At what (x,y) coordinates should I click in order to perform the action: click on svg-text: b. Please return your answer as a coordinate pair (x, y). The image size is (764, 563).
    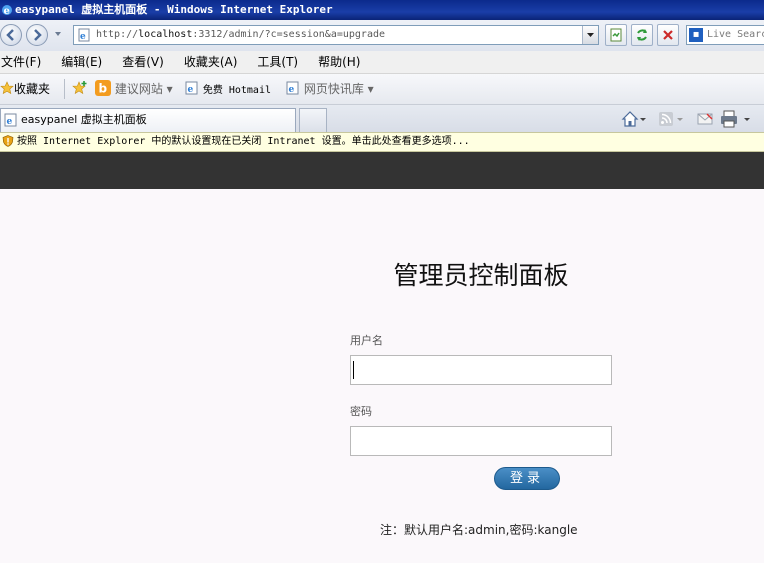
    Looking at the image, I should click on (103, 89).